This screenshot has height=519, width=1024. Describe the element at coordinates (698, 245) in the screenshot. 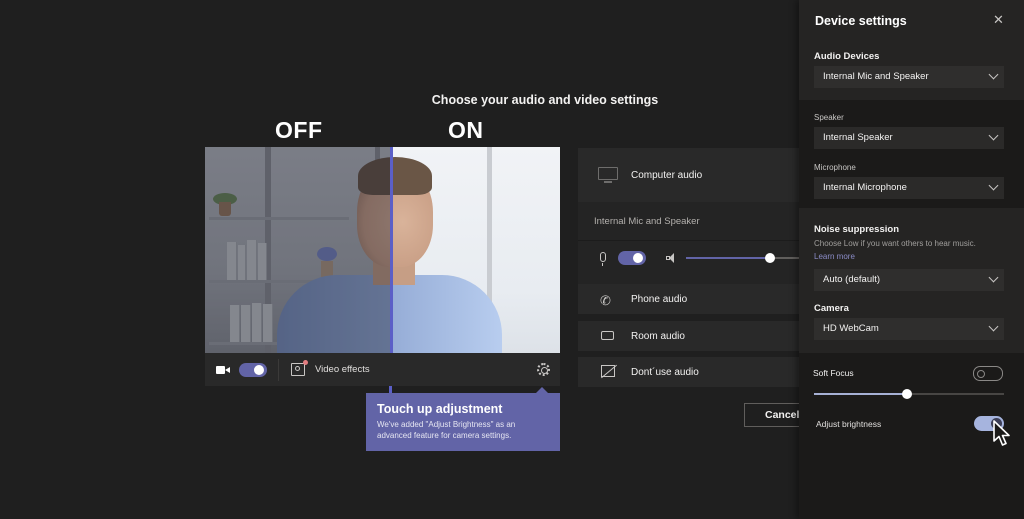

I see `computer-audio-details: Internal Mic and Speaker` at that location.